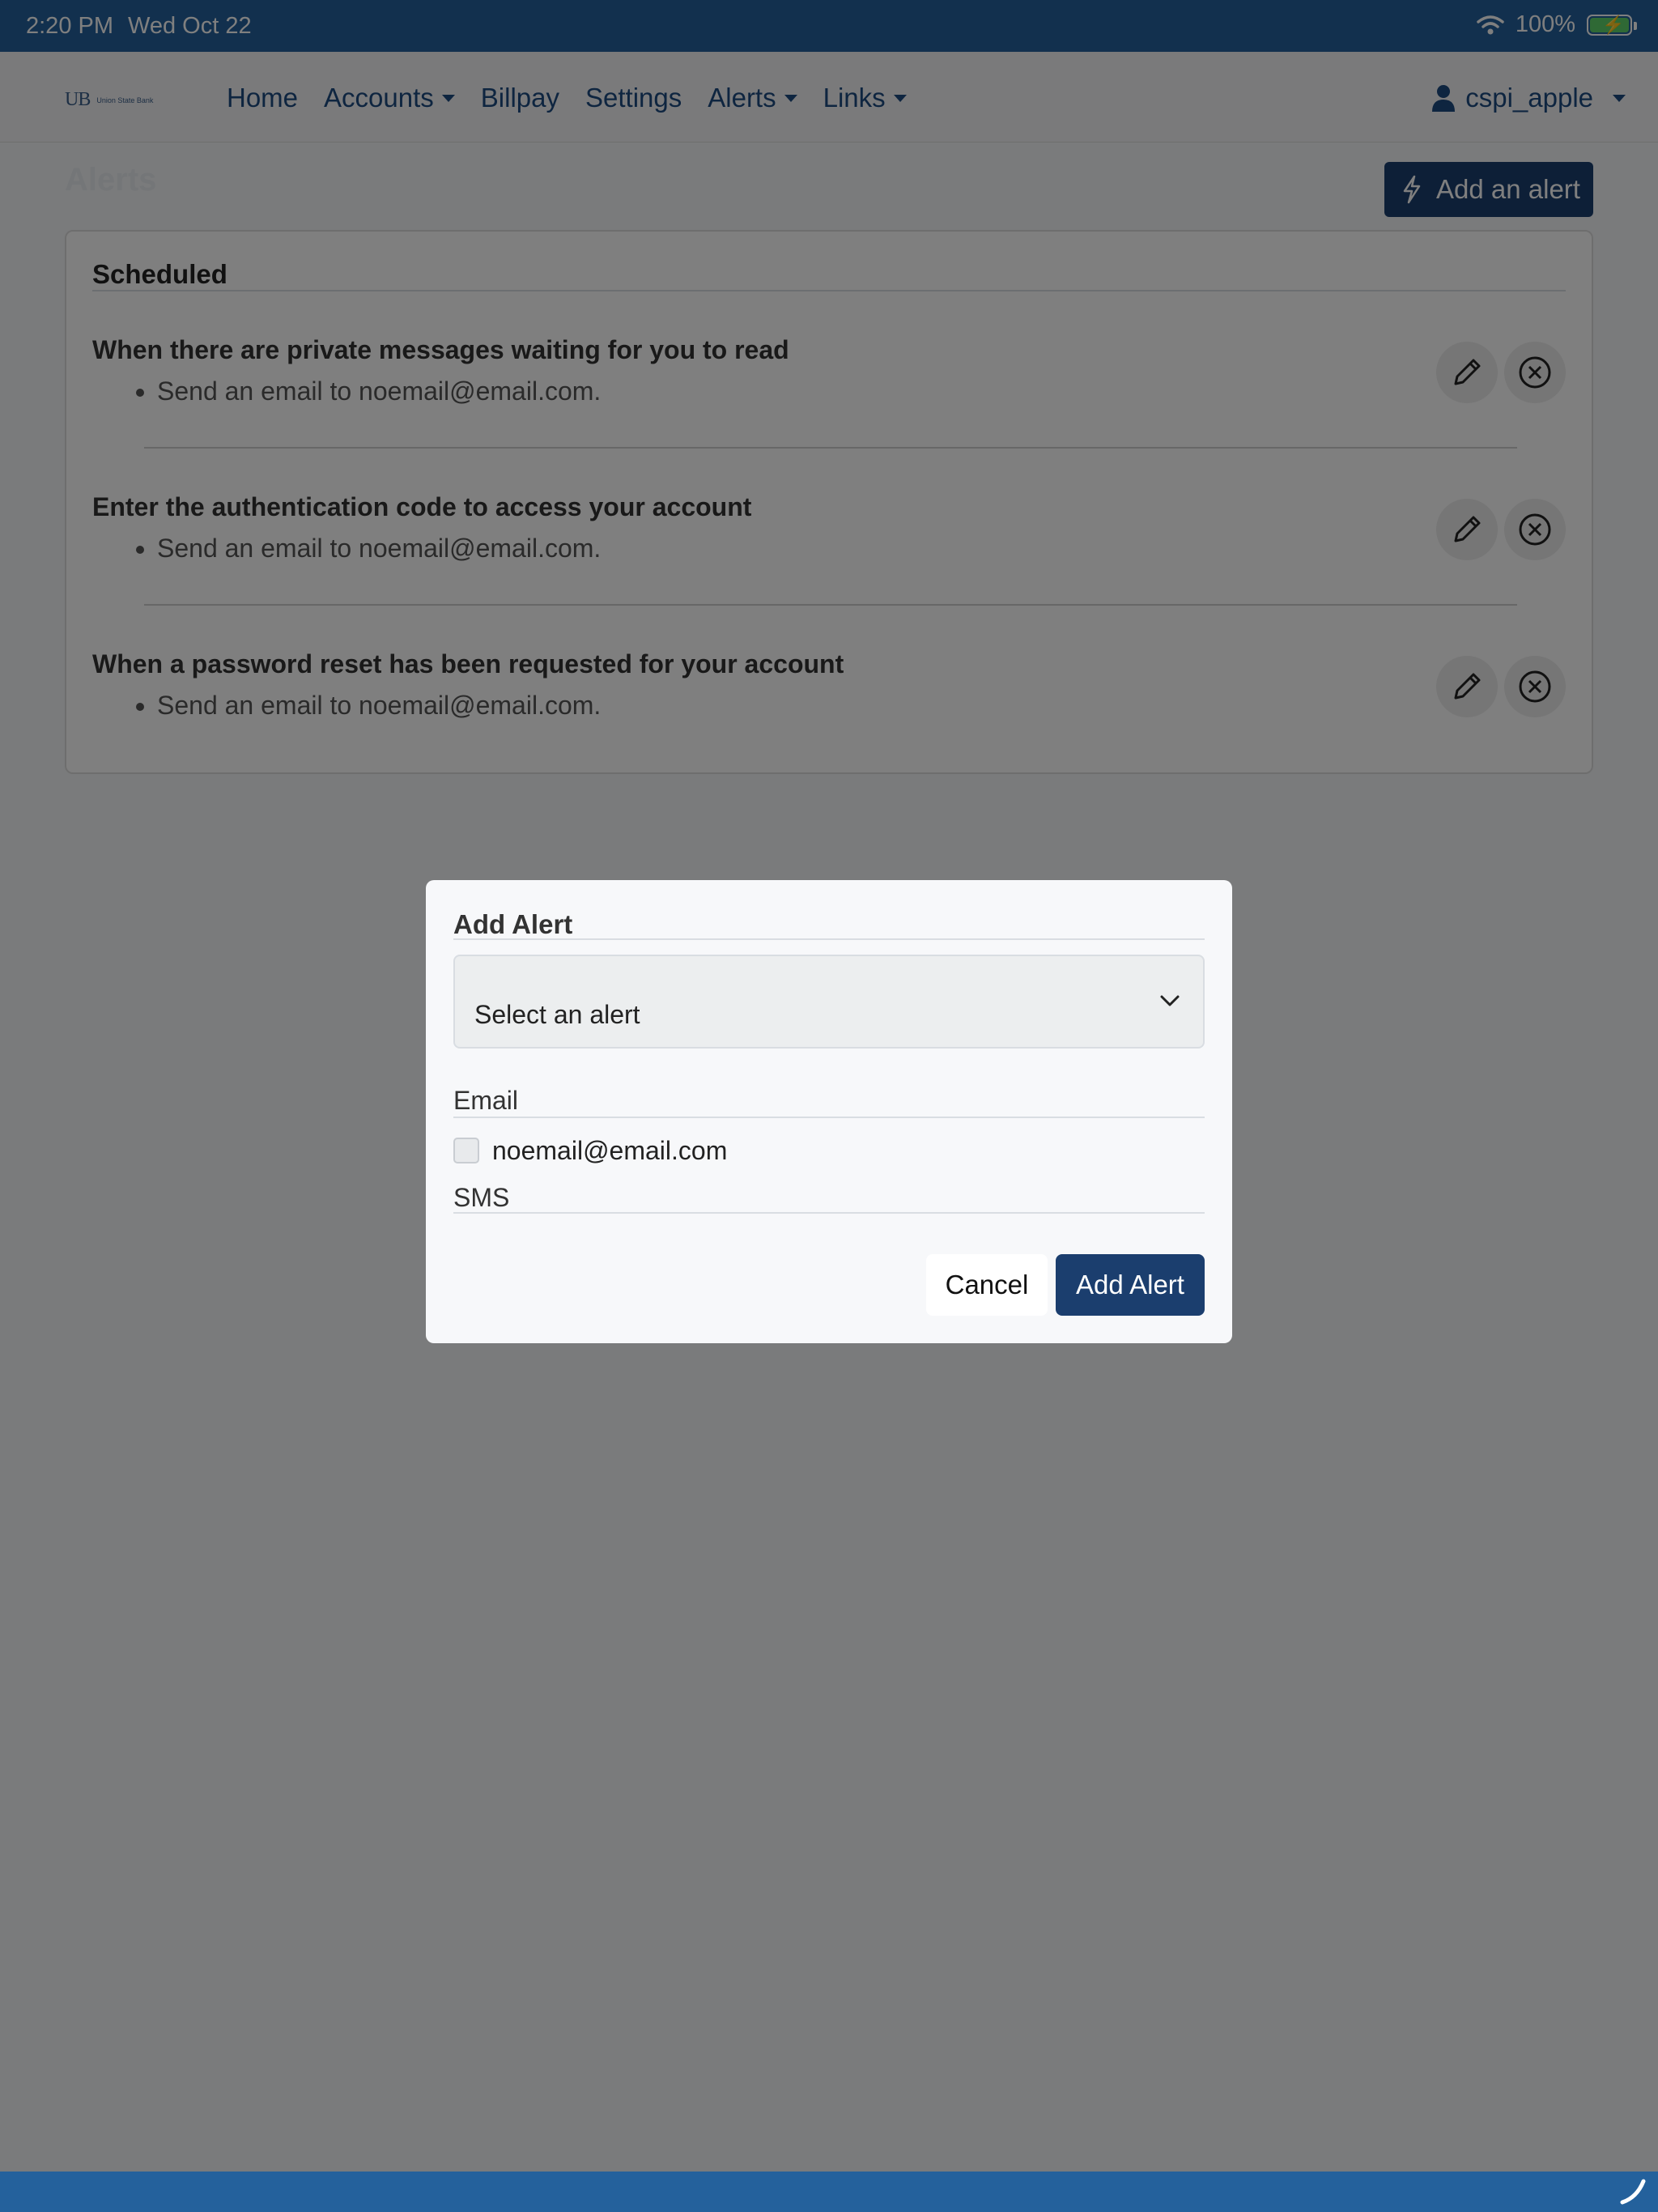 This screenshot has height=2212, width=1658. Describe the element at coordinates (829, 1118) in the screenshot. I see `email-divider` at that location.